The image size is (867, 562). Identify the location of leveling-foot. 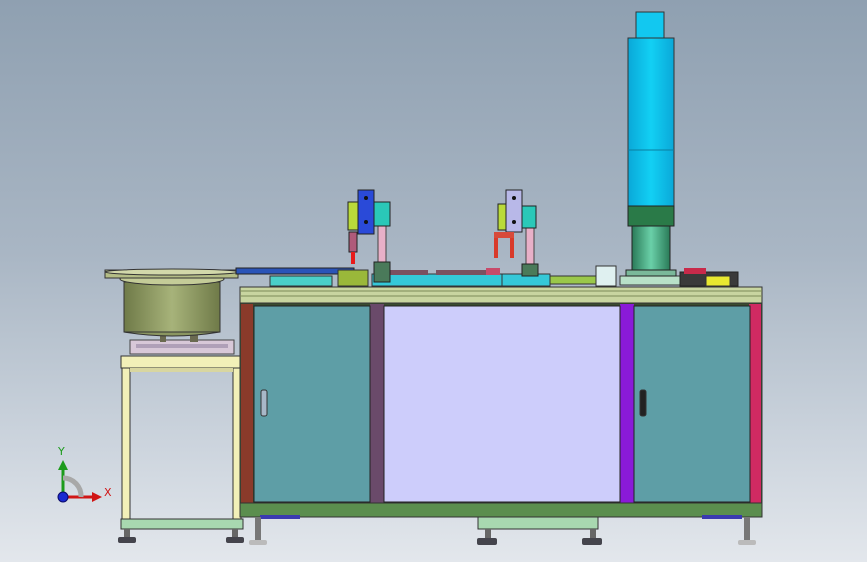
(181, 536).